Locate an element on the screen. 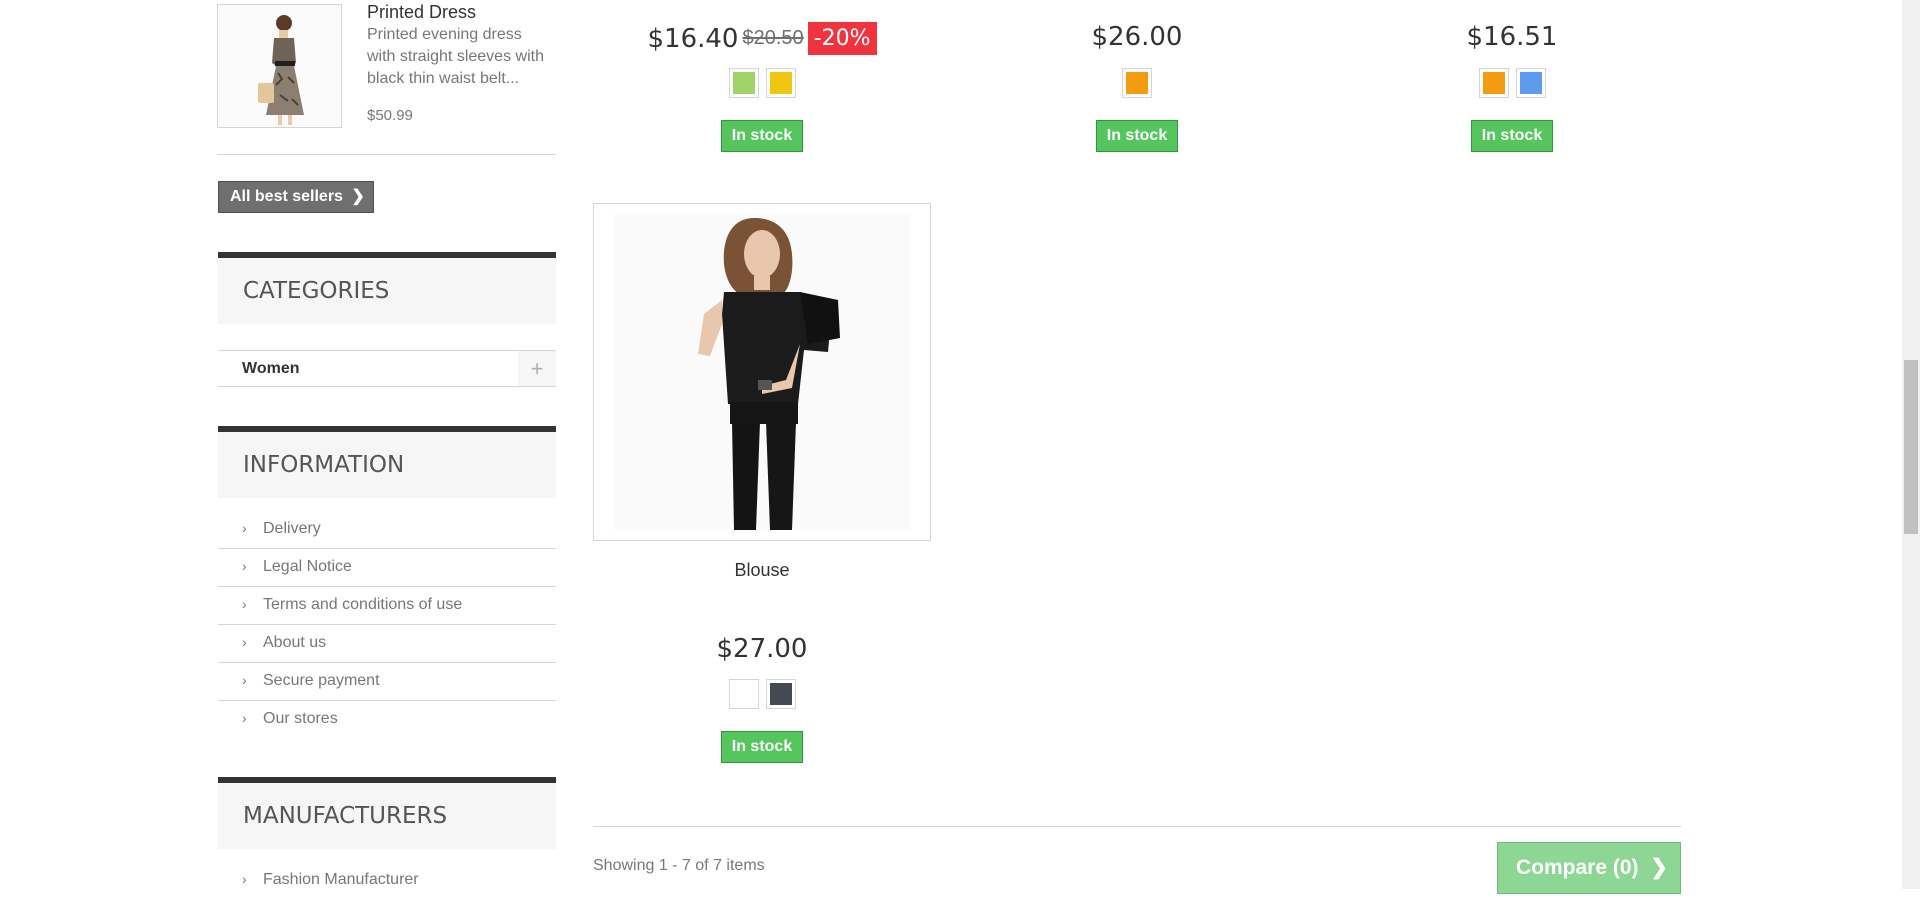 This screenshot has width=1920, height=900. info-link-terms: › Terms and conditions of use is located at coordinates (387, 606).